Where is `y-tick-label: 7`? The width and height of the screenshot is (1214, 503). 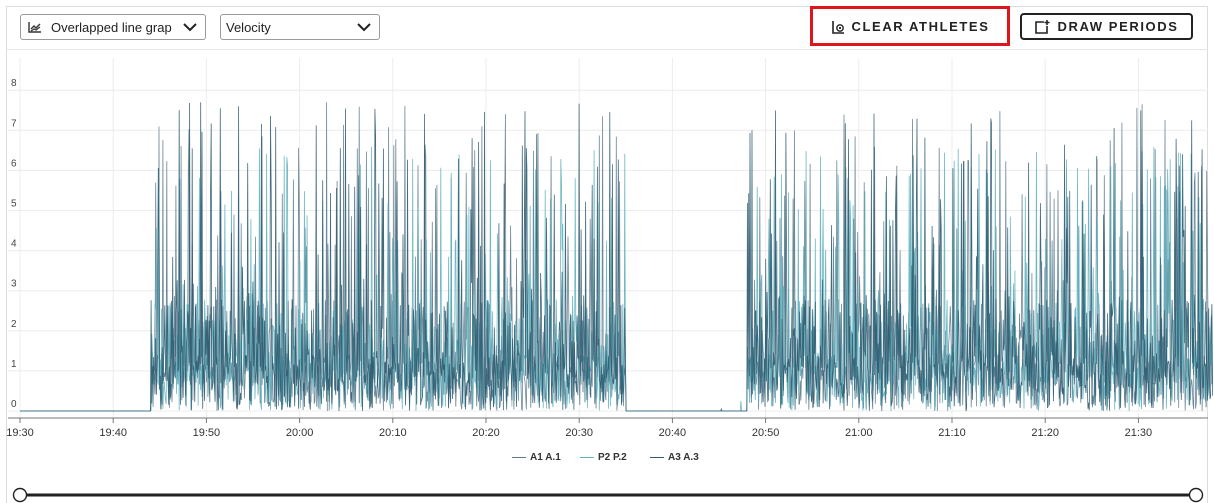
y-tick-label: 7 is located at coordinates (14, 123).